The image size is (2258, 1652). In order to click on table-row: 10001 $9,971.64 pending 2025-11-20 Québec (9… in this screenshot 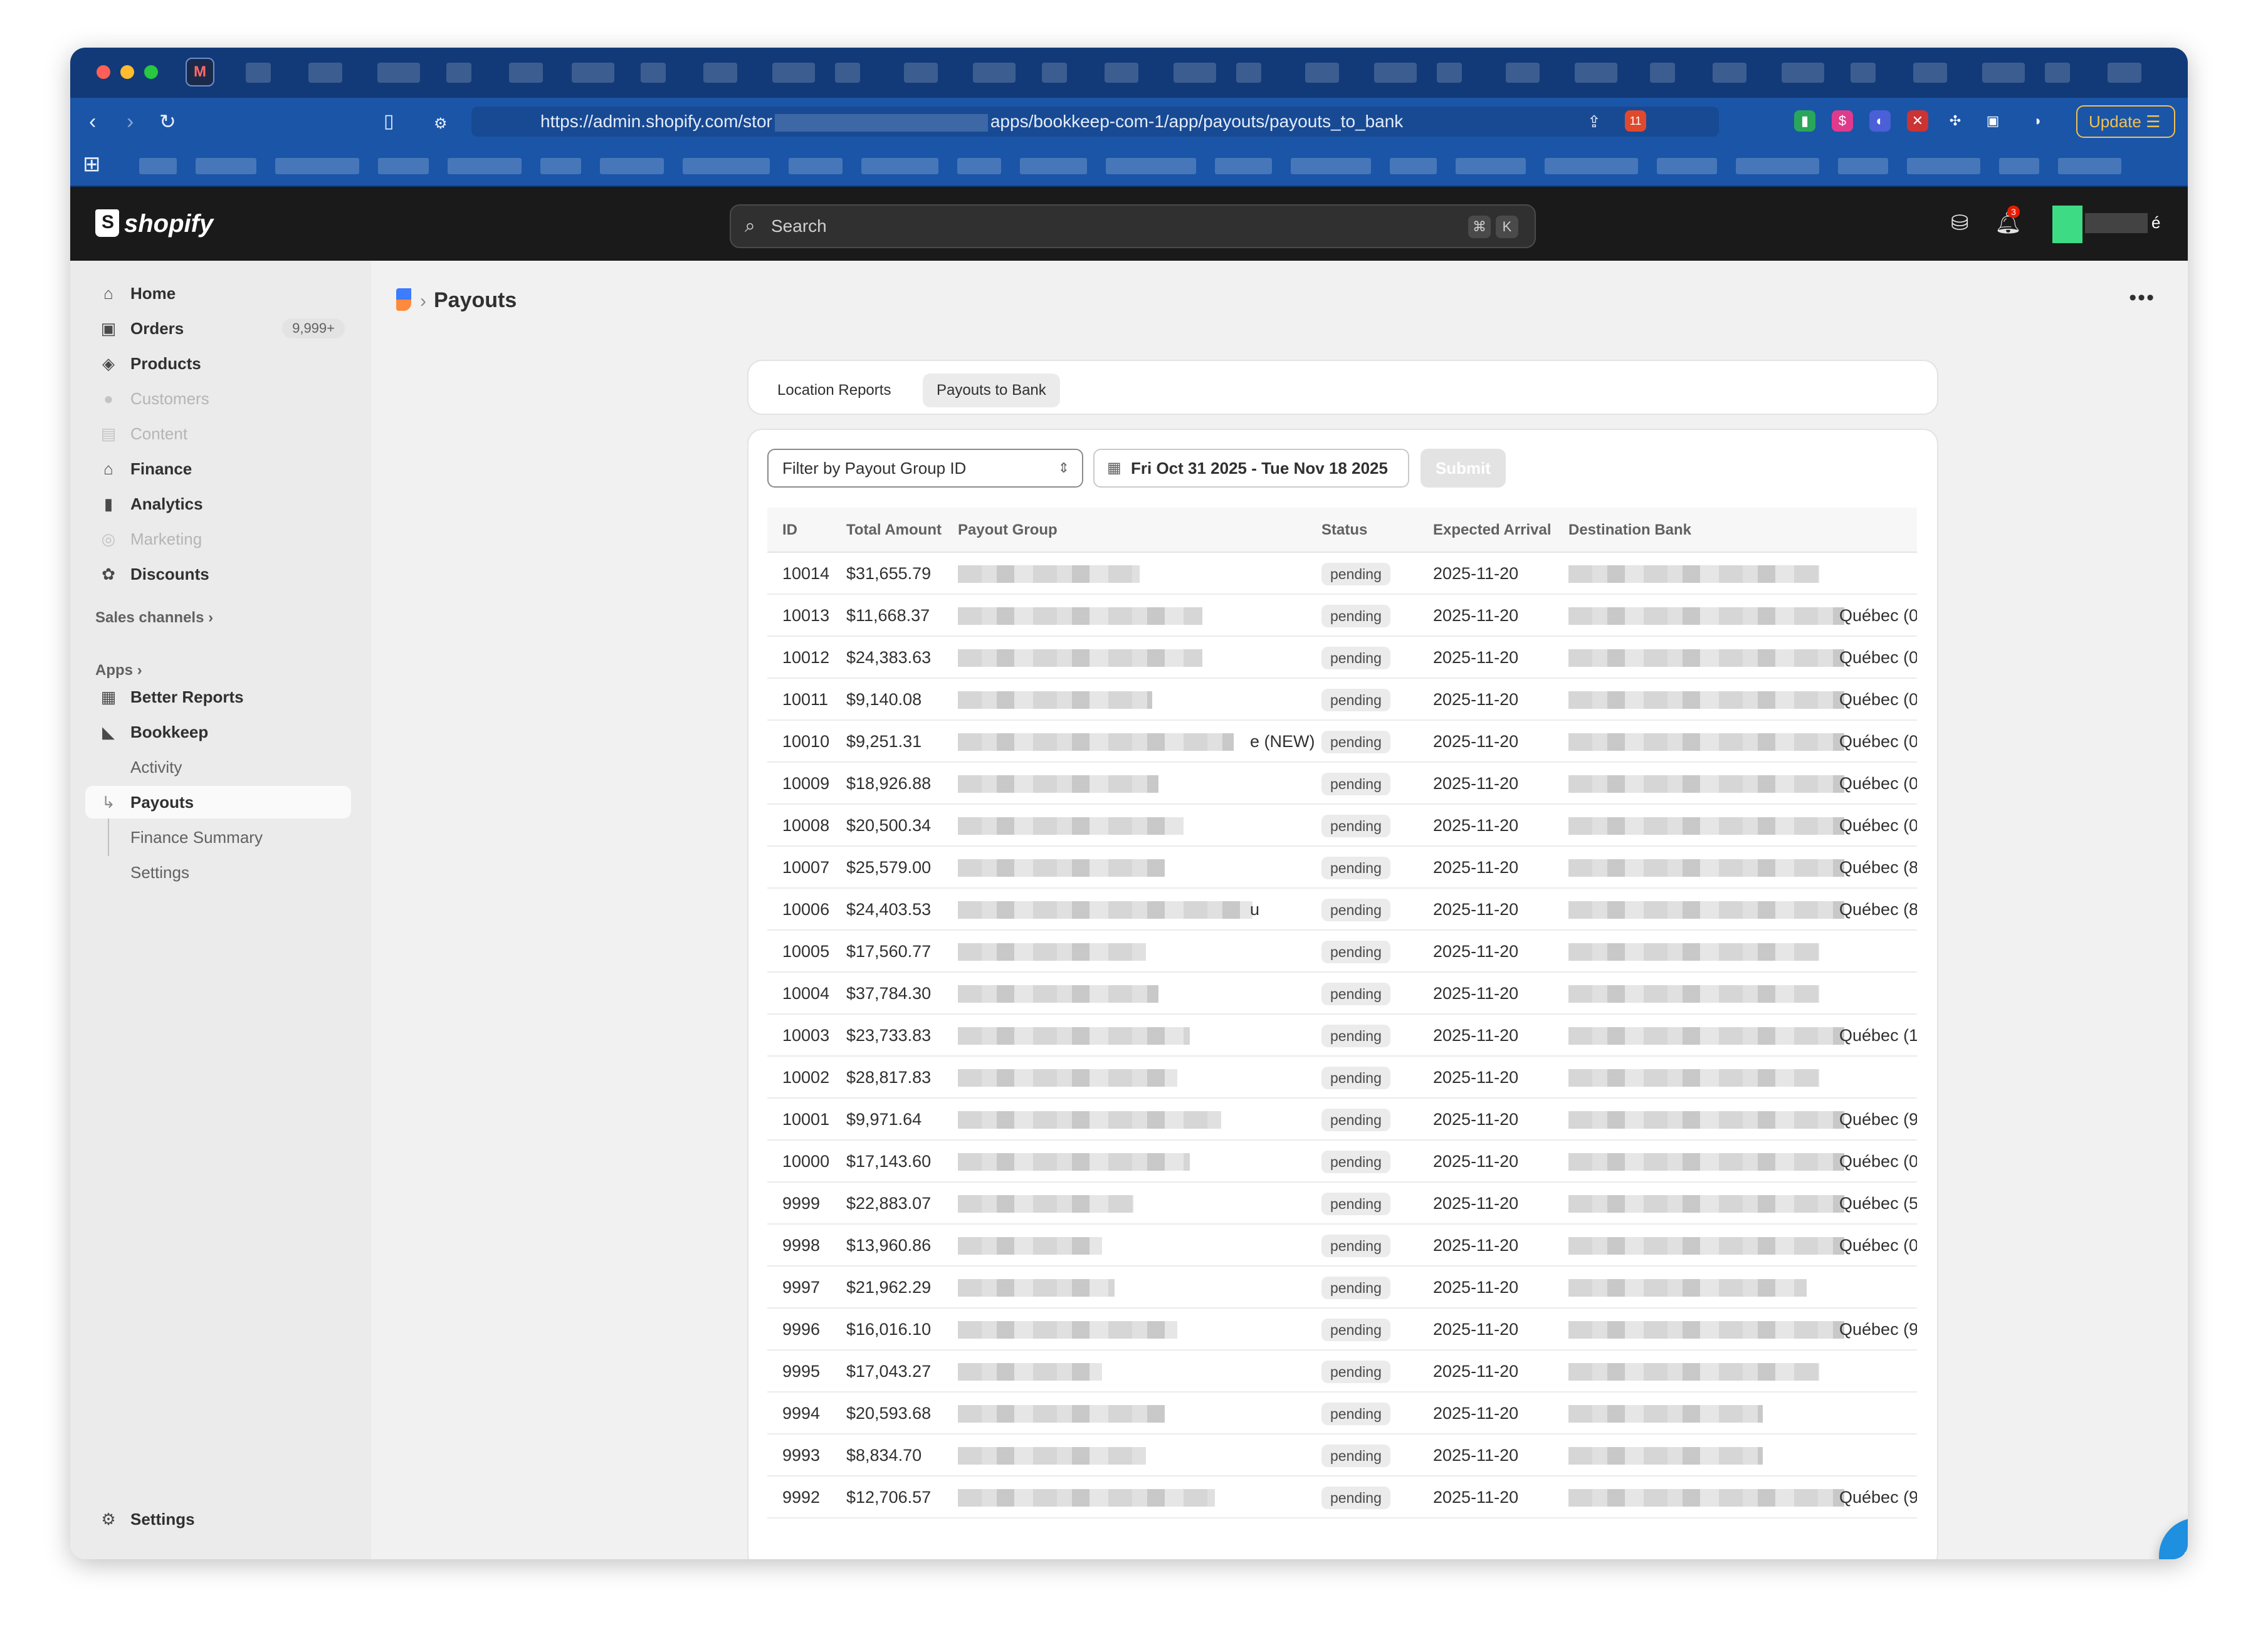, I will do `click(1342, 1120)`.